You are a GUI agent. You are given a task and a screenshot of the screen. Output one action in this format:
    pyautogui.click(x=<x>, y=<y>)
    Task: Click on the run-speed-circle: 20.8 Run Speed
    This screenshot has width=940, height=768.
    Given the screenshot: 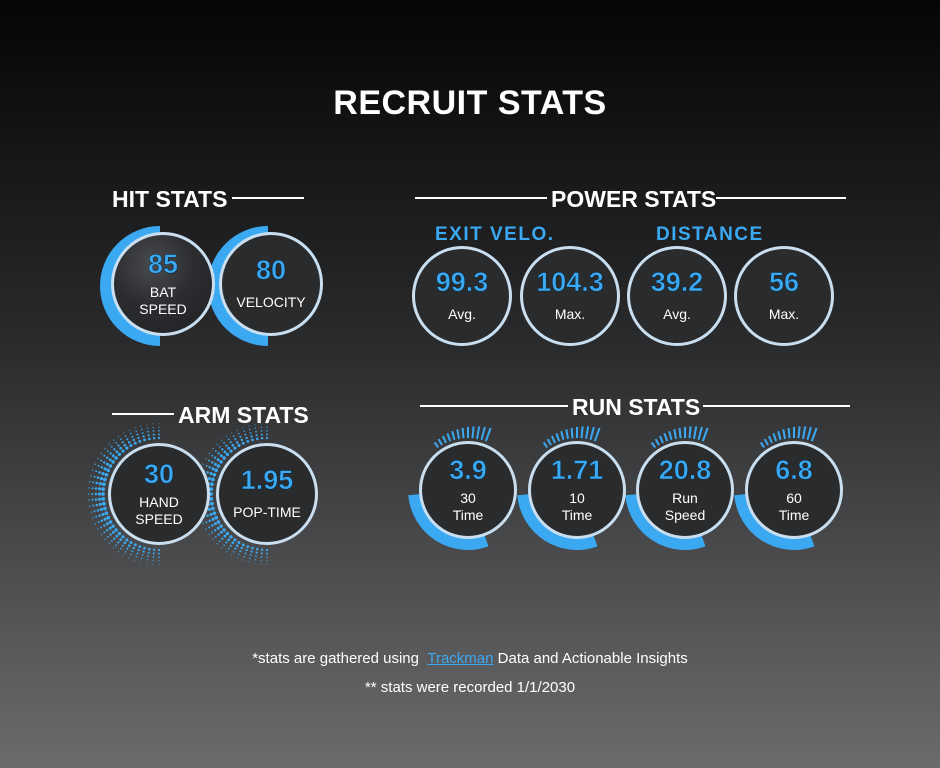 What is the action you would take?
    pyautogui.click(x=685, y=490)
    